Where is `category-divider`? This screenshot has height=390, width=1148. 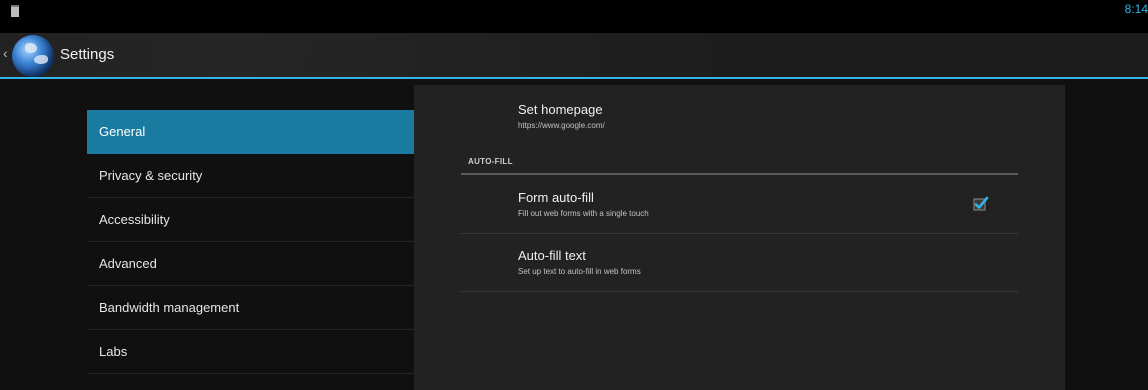
category-divider is located at coordinates (739, 174).